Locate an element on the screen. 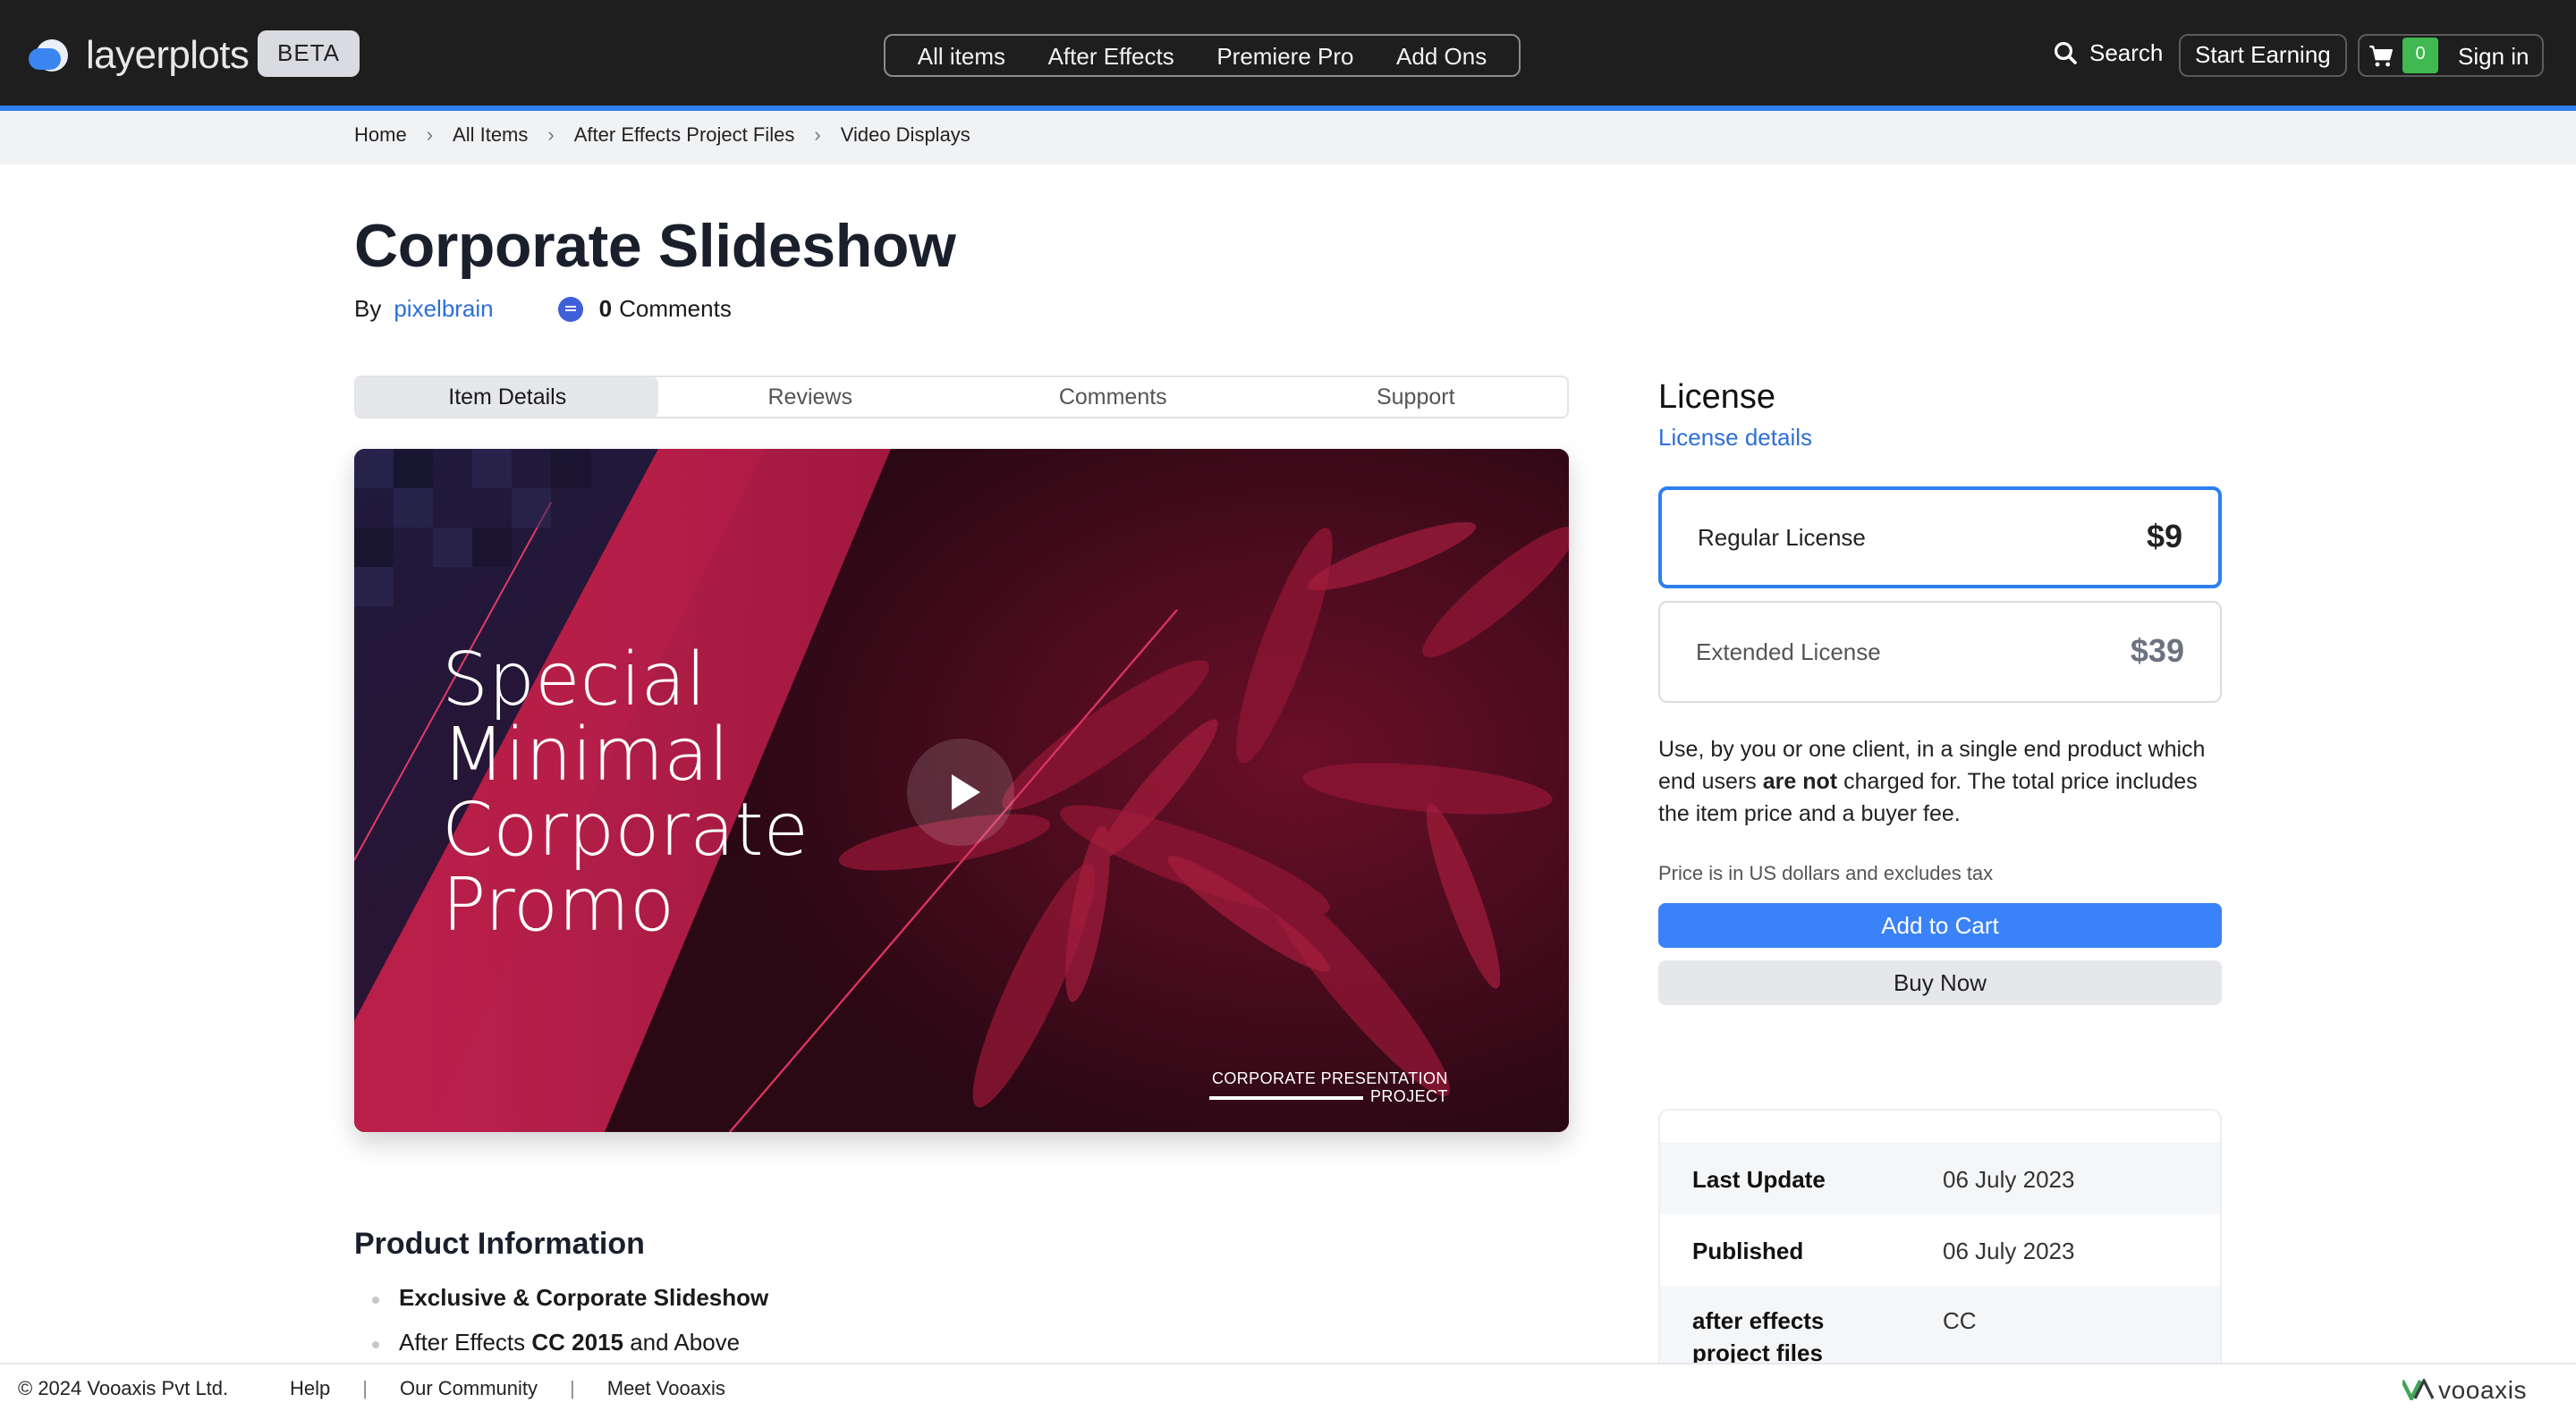 The image size is (2576, 1411). table-row: Published 06 July 2023 is located at coordinates (1940, 1250).